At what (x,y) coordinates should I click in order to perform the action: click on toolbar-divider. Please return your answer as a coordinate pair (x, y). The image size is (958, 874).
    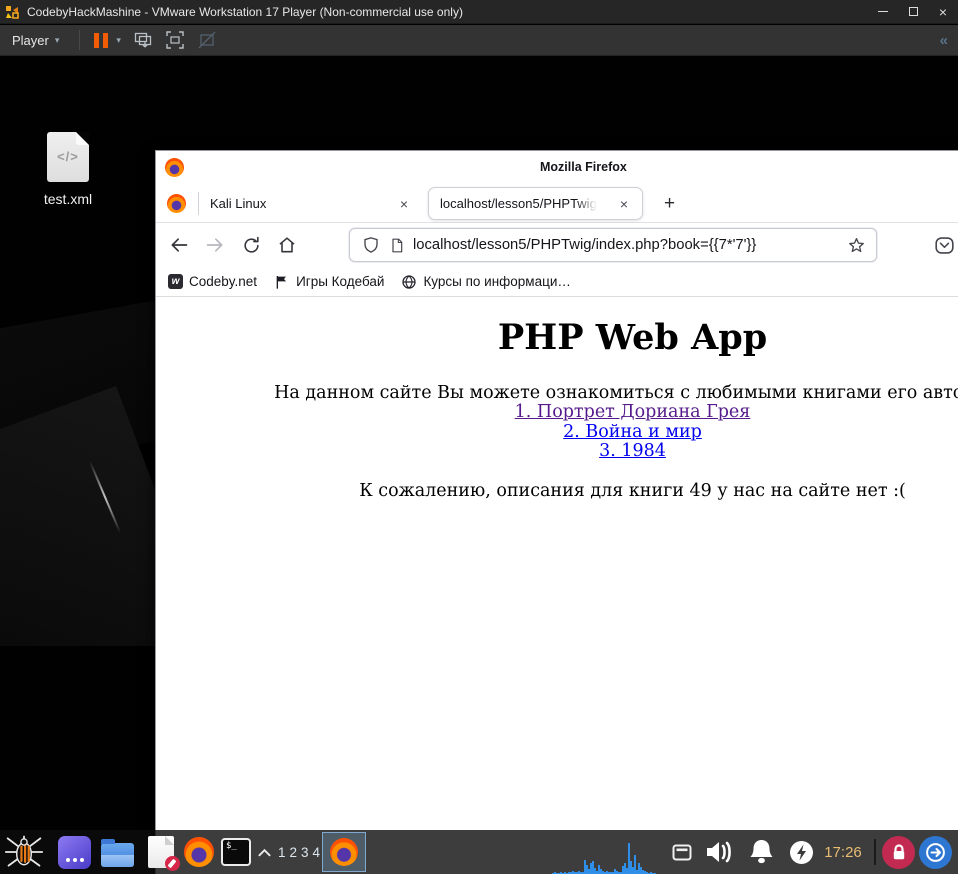
    Looking at the image, I should click on (80, 40).